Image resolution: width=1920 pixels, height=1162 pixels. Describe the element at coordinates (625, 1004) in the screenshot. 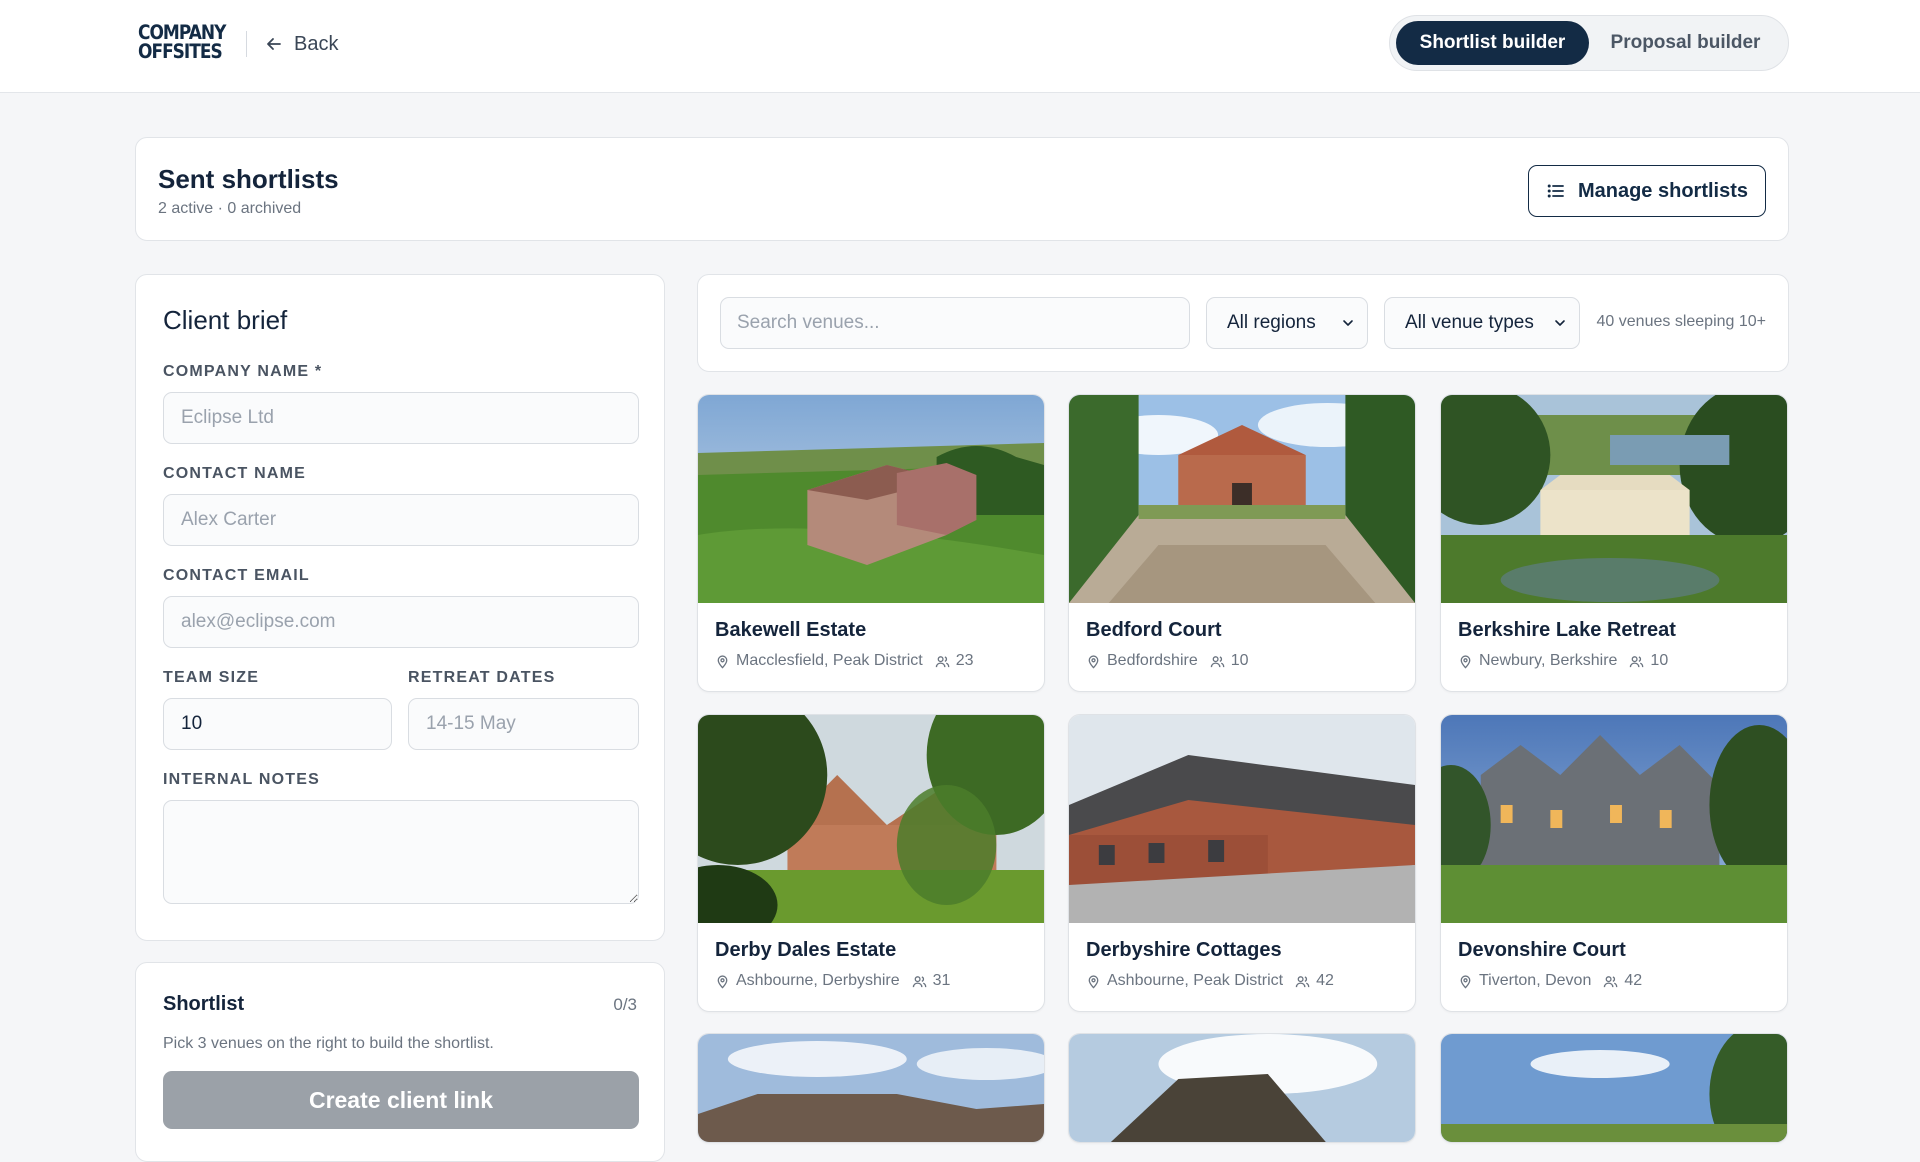

I see `shortlist-count: 0/3` at that location.